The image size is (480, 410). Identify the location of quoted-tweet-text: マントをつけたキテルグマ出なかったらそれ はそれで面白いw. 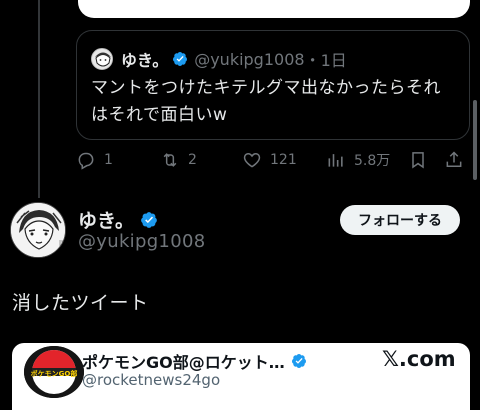
(276, 102).